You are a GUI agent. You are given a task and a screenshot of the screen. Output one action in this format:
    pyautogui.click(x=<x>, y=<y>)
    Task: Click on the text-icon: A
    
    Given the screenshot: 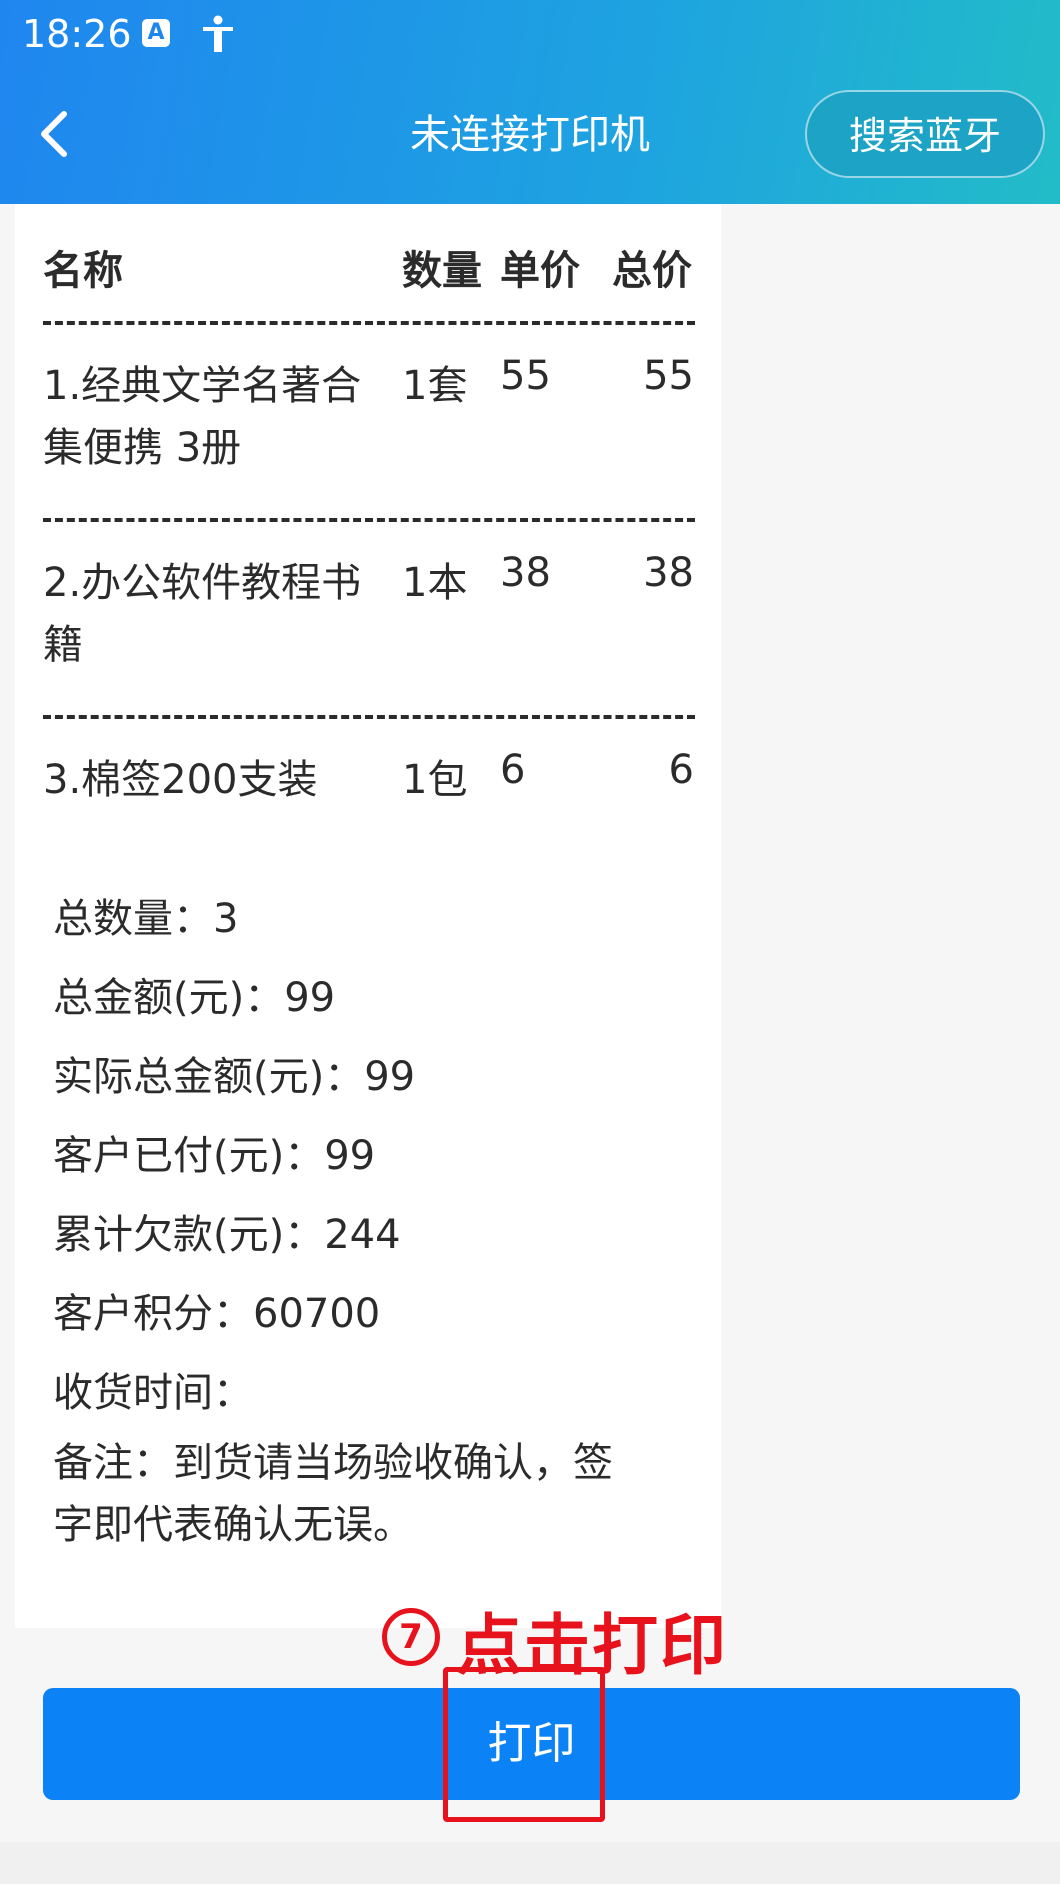 What is the action you would take?
    pyautogui.click(x=156, y=33)
    